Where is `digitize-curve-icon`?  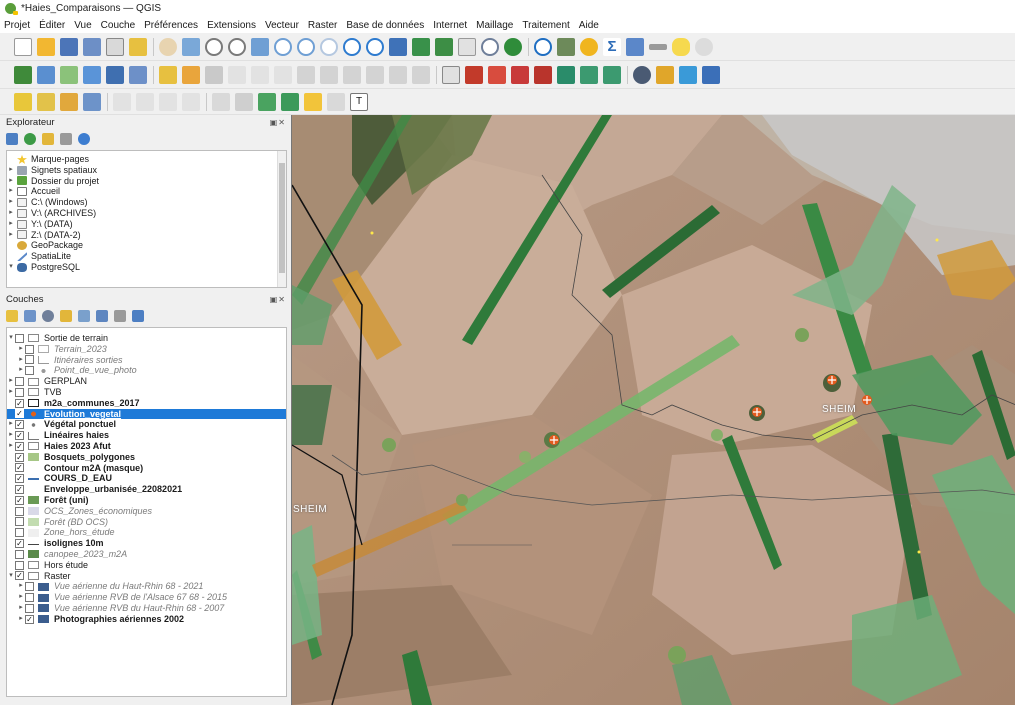
digitize-curve-icon is located at coordinates (290, 101).